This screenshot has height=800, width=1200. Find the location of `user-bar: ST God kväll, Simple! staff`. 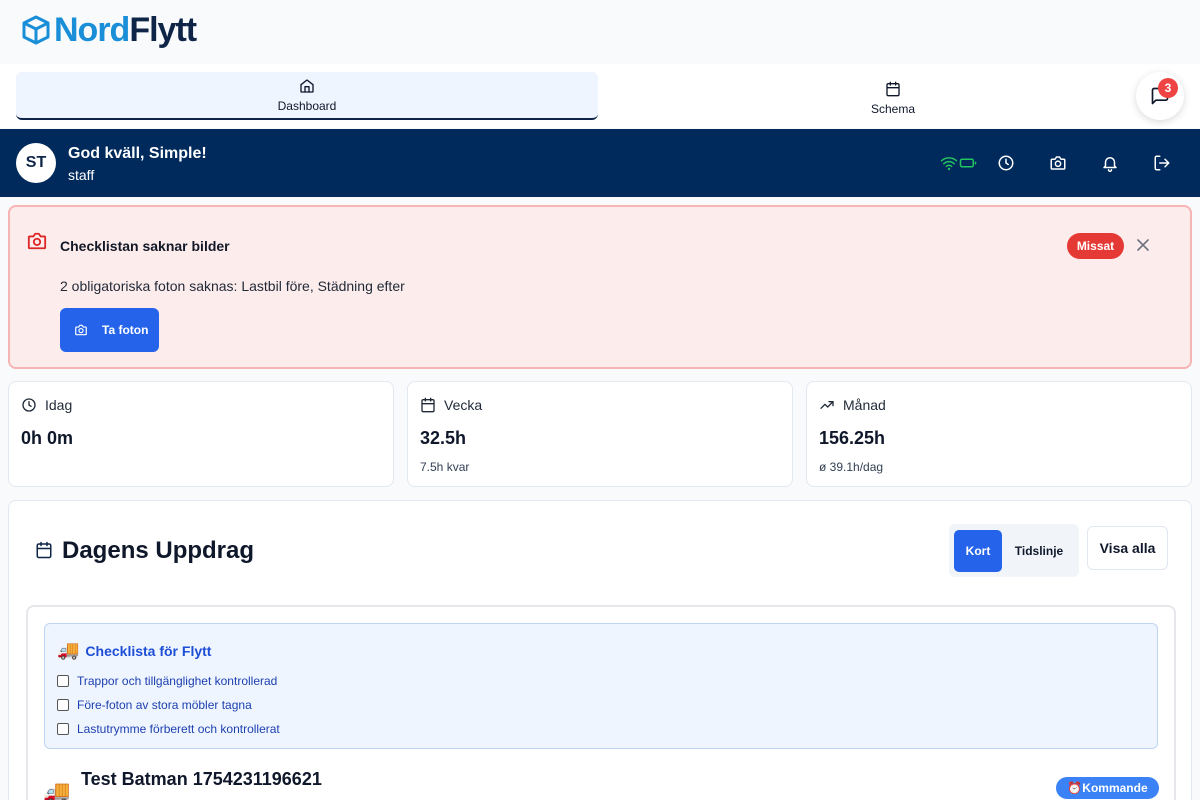

user-bar: ST God kväll, Simple! staff is located at coordinates (600, 163).